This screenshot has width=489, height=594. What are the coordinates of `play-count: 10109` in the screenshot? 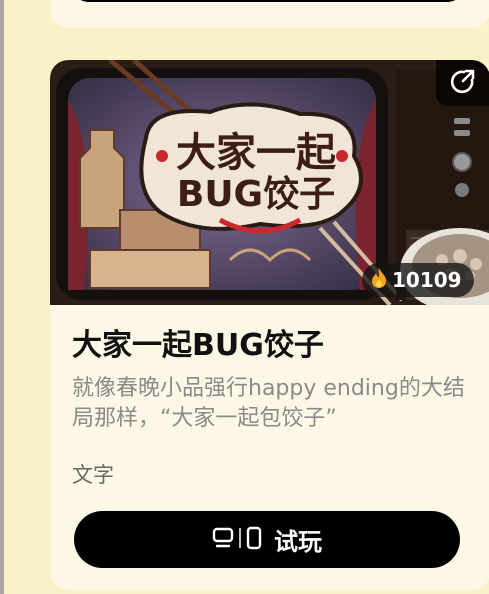 It's located at (427, 280).